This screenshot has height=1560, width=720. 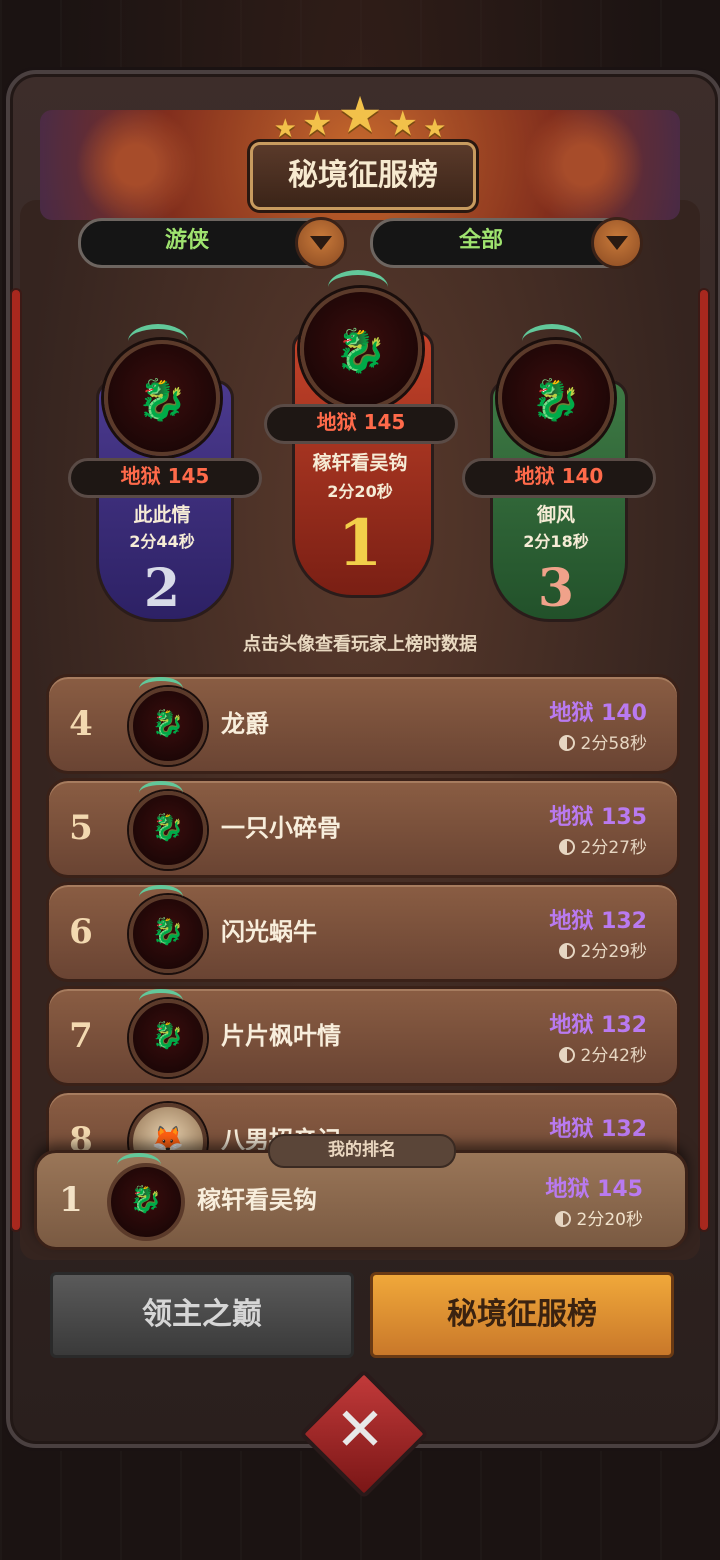 What do you see at coordinates (556, 588) in the screenshot?
I see `podium-rank-number: 3` at bounding box center [556, 588].